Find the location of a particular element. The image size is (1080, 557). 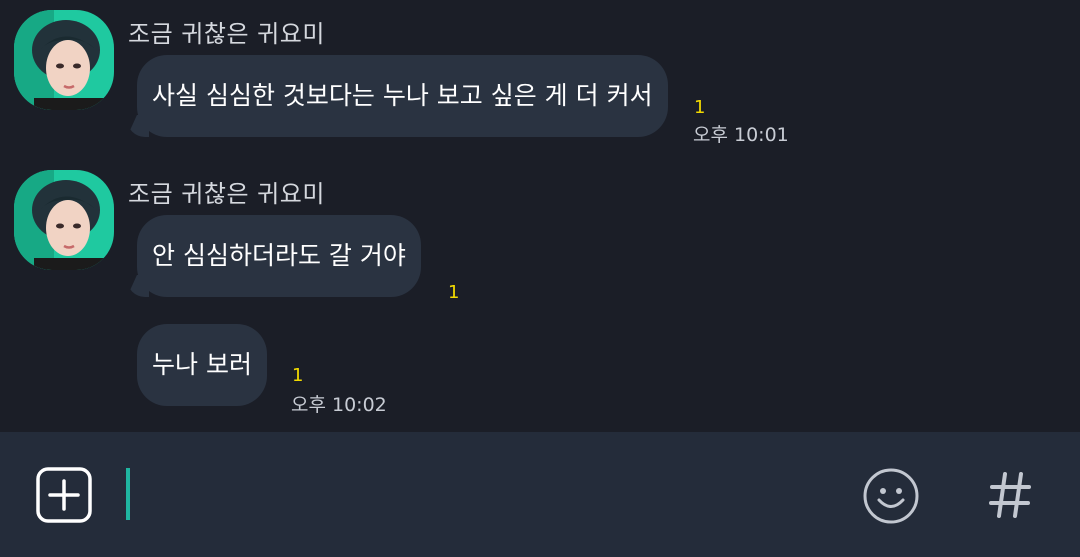

message-bubble: 안 심심하더라도 갈 거야 is located at coordinates (279, 256).